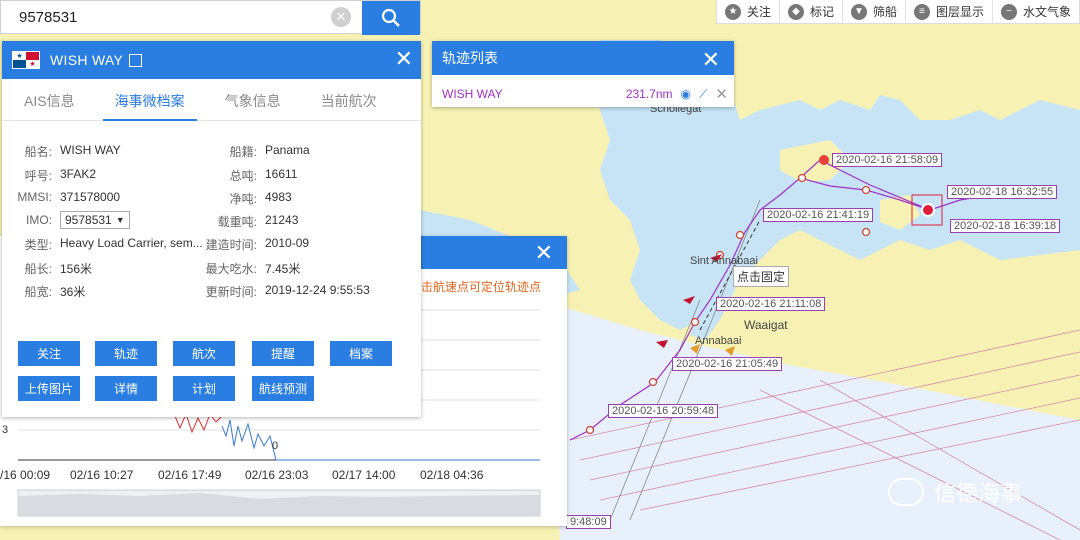  I want to click on search-input, so click(161, 17).